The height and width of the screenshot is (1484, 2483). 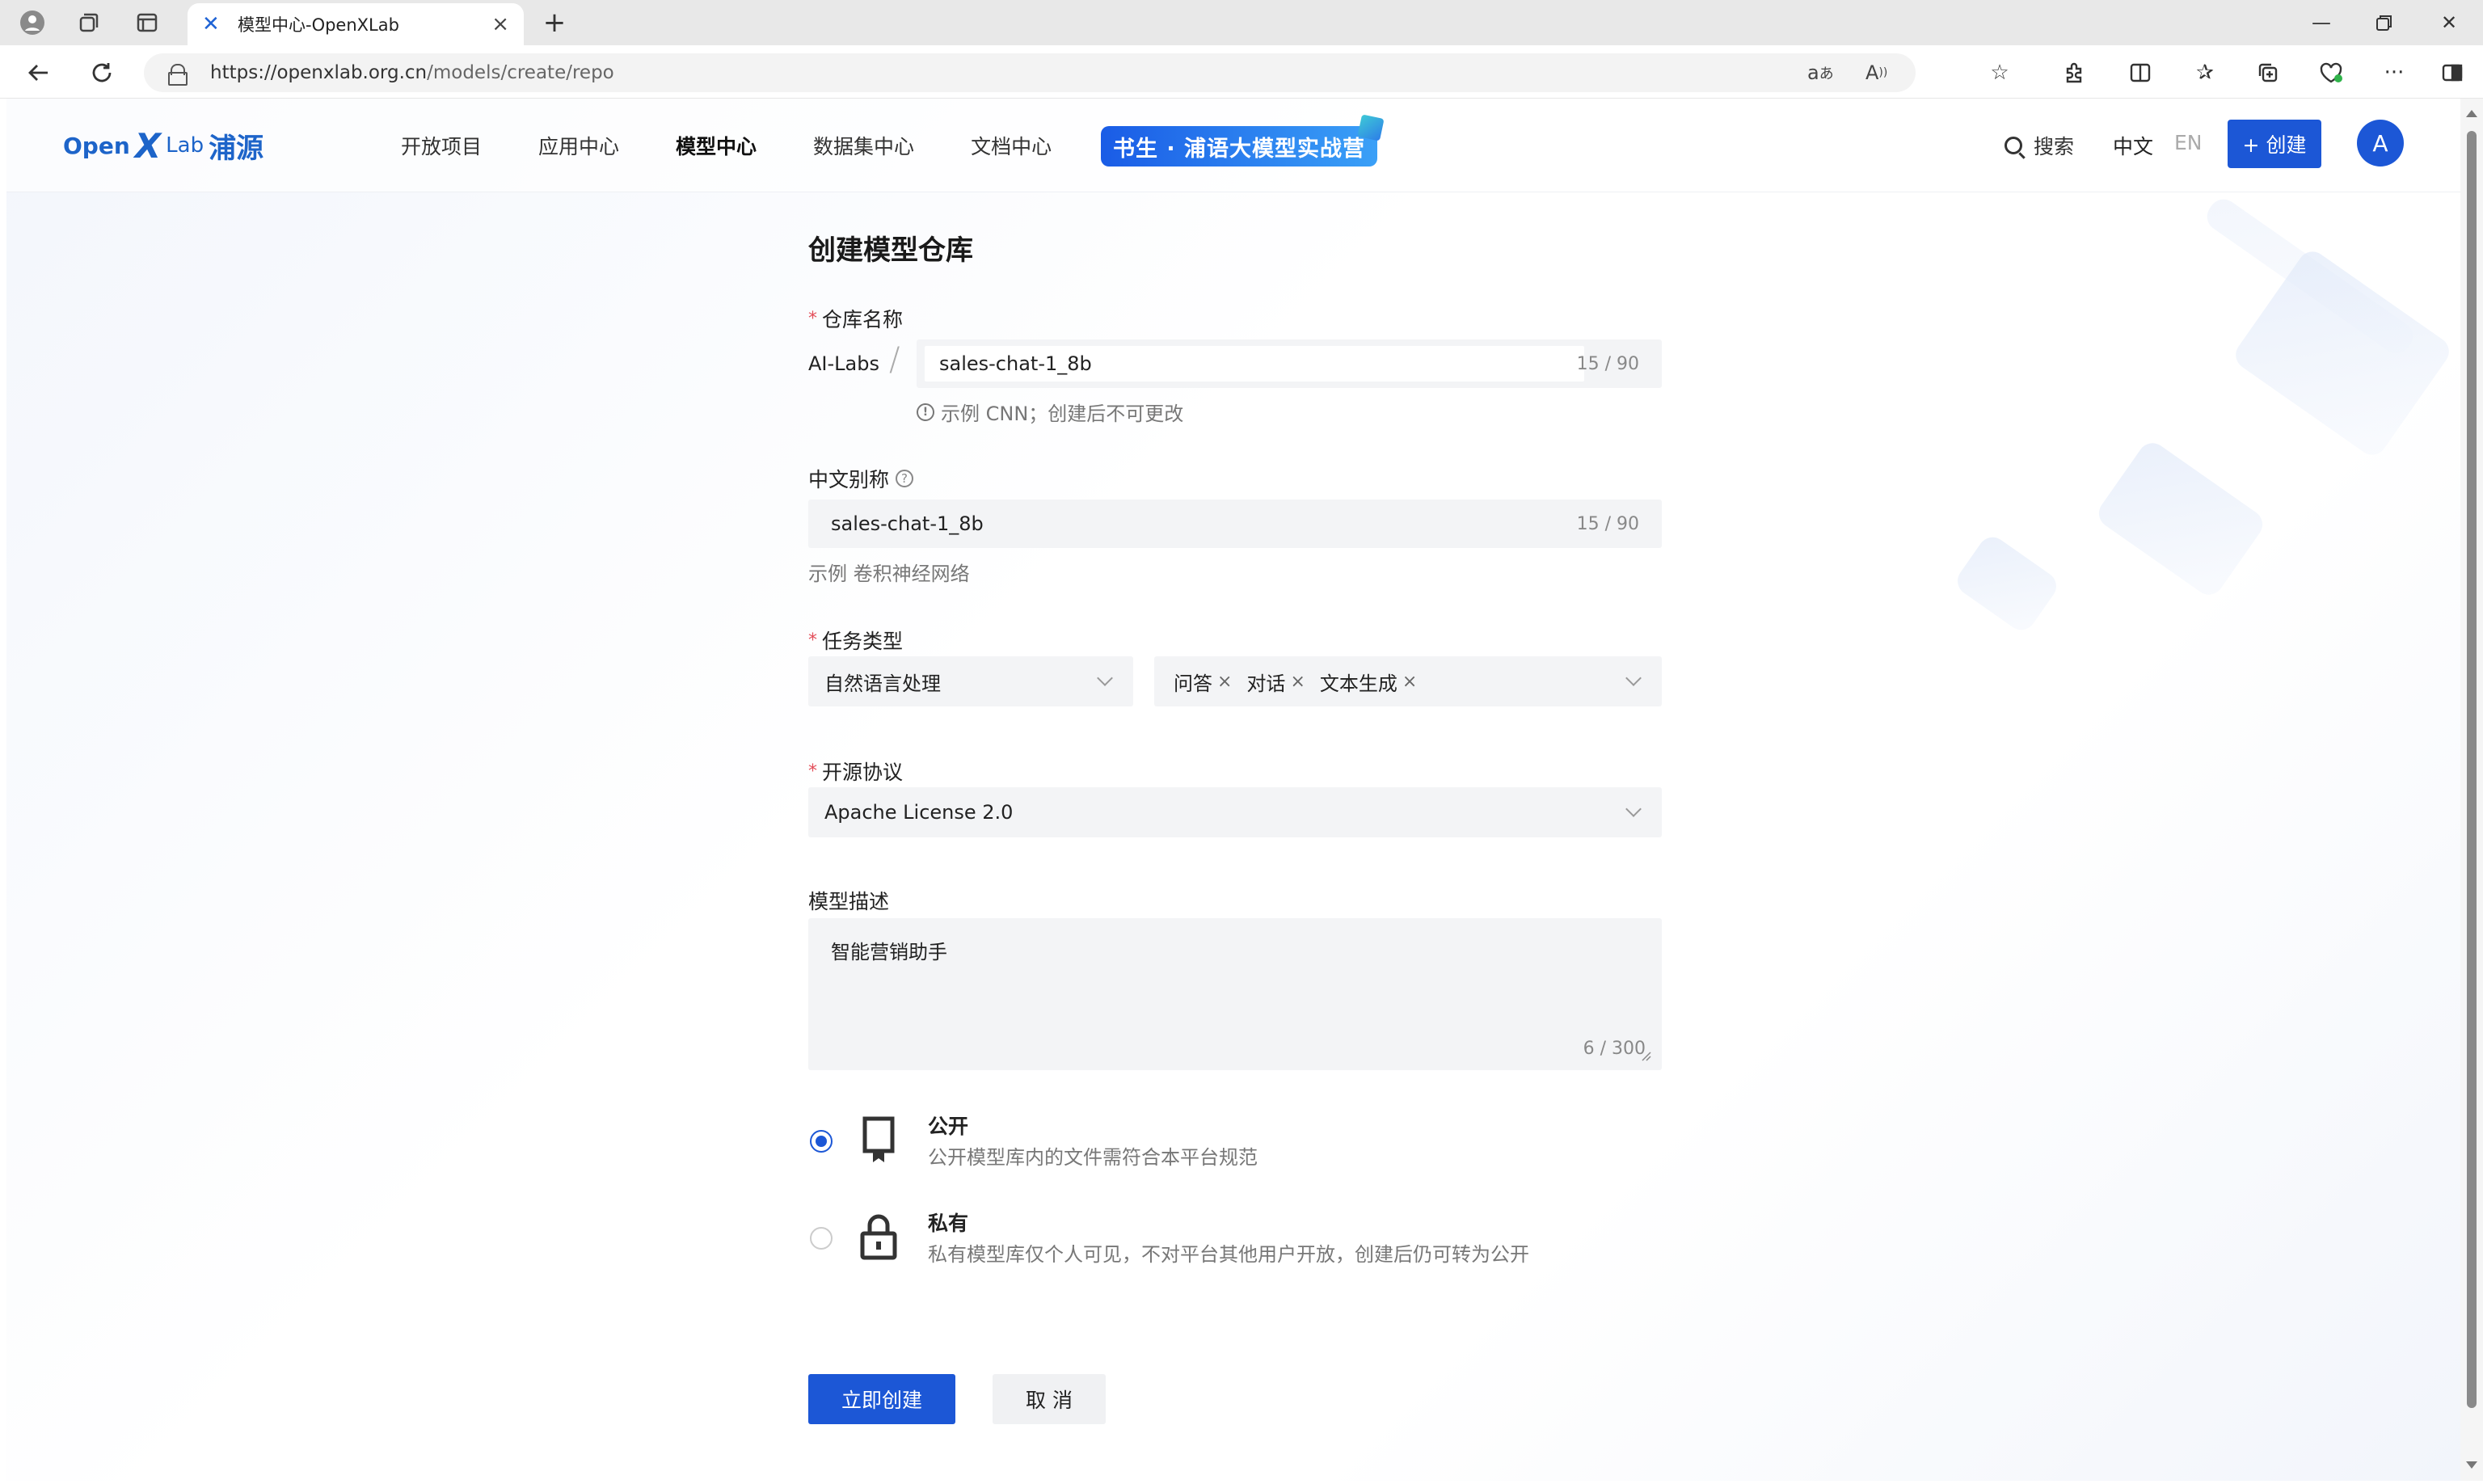 I want to click on refresh-icon, so click(x=102, y=73).